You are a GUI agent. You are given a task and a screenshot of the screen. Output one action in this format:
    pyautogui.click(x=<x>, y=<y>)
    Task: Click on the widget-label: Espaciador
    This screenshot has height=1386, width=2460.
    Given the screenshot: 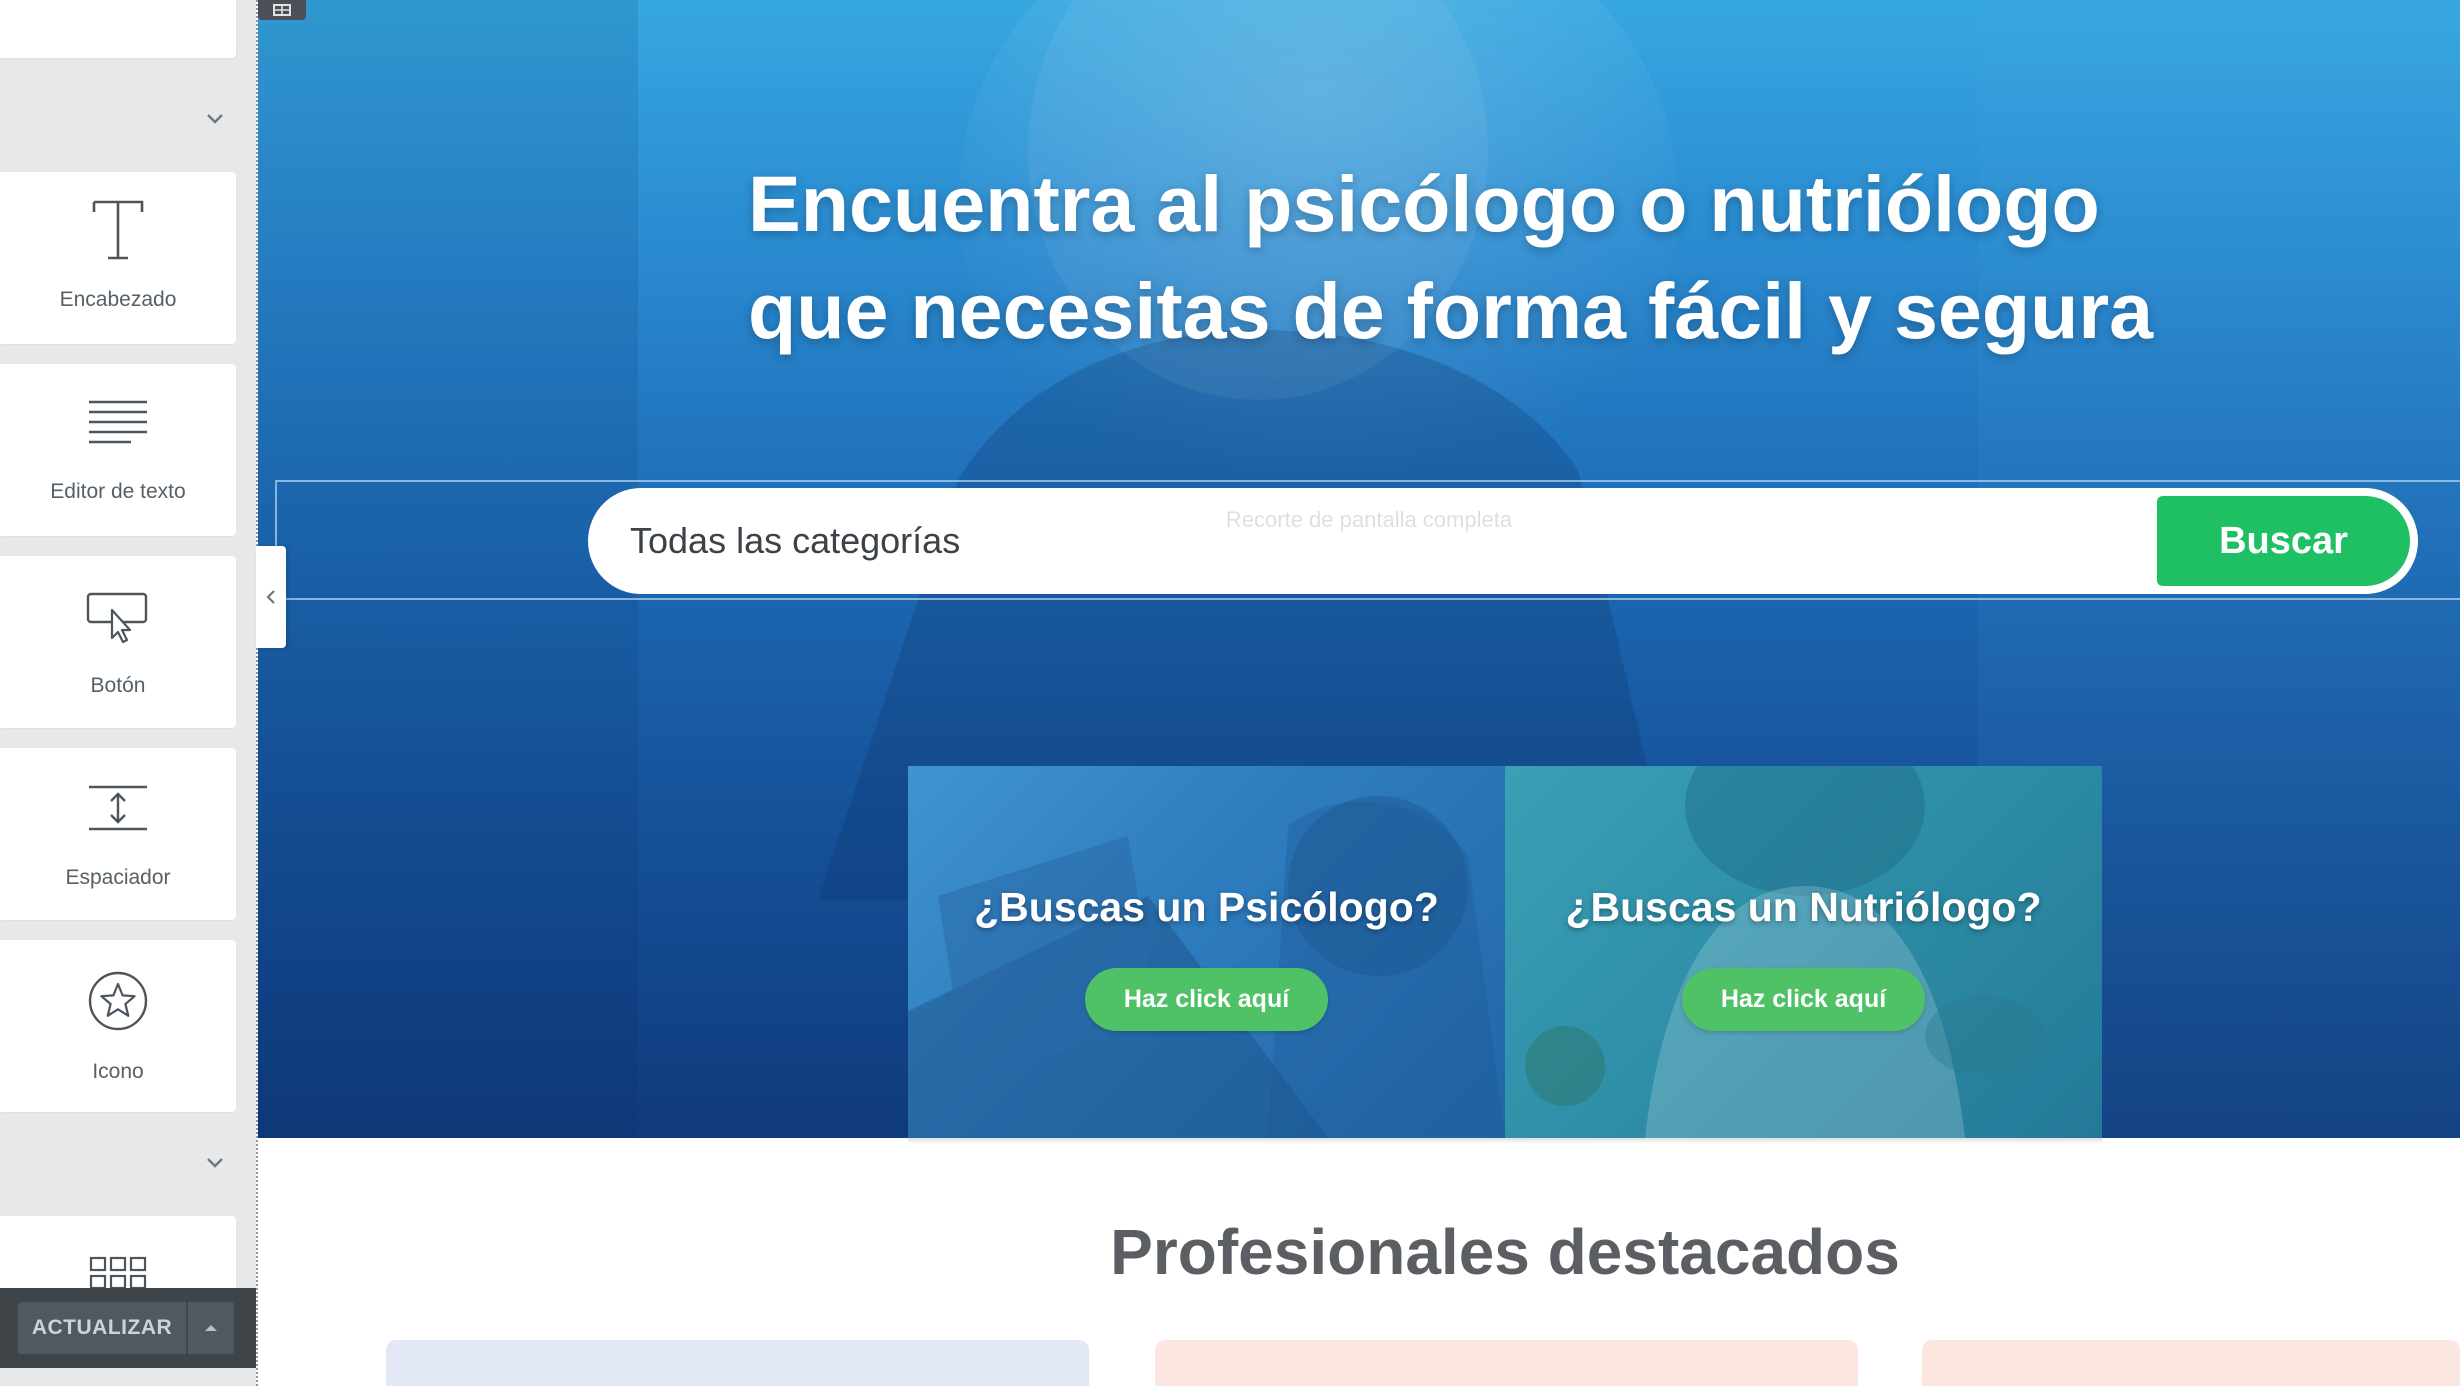 What is the action you would take?
    pyautogui.click(x=118, y=877)
    